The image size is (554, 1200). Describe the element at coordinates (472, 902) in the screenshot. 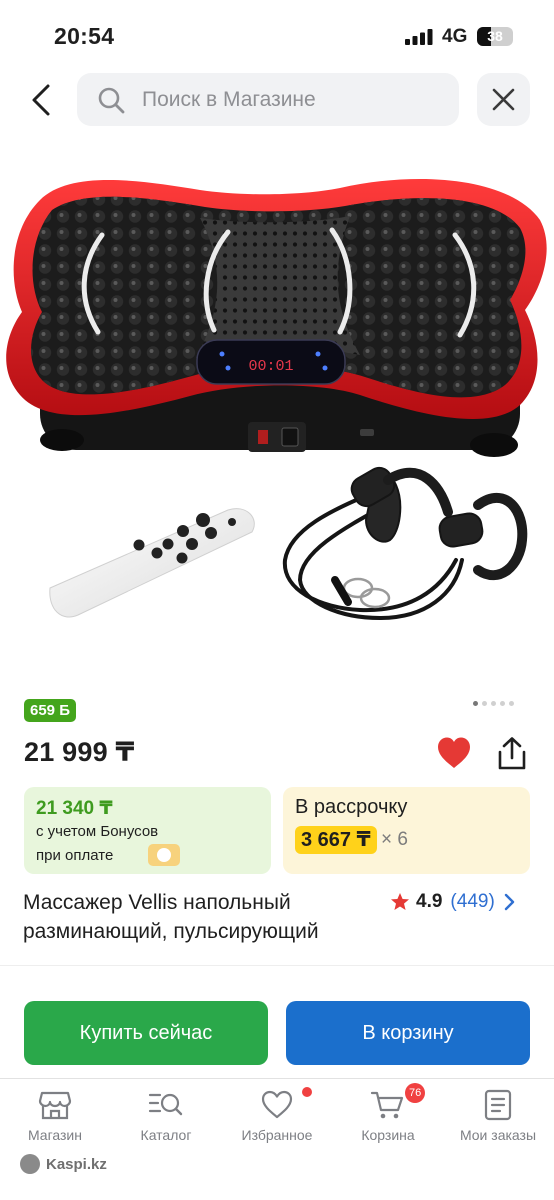

I see `review-count: (449)` at that location.